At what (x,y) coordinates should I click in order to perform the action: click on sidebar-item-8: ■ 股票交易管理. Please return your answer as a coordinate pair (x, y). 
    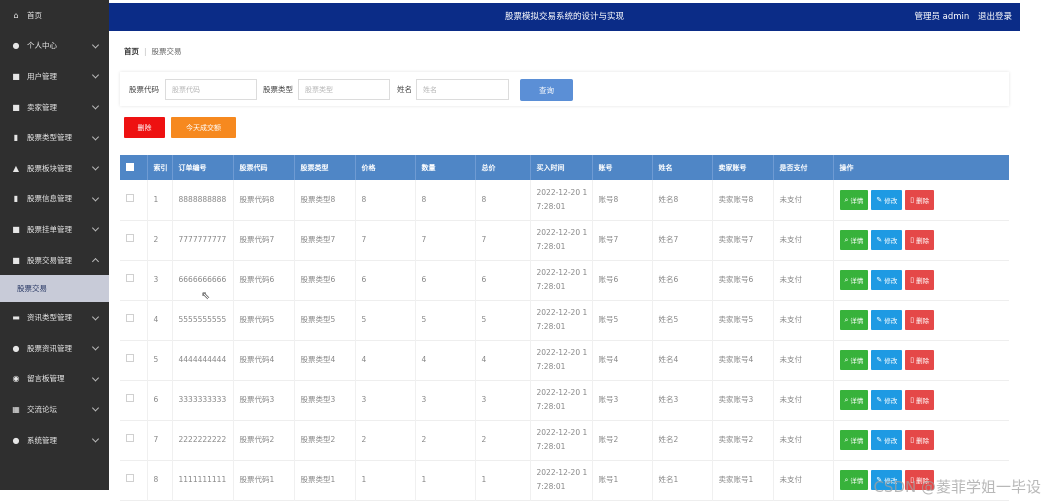
    Looking at the image, I should click on (54, 260).